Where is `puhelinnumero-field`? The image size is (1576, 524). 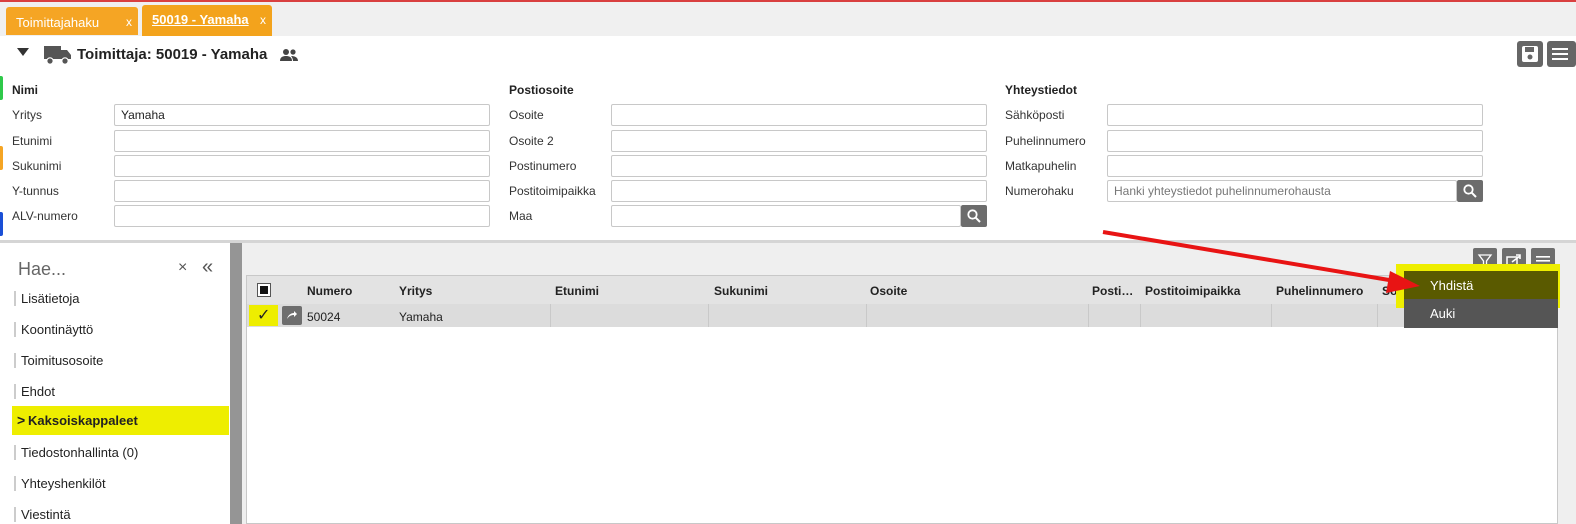
puhelinnumero-field is located at coordinates (1295, 141).